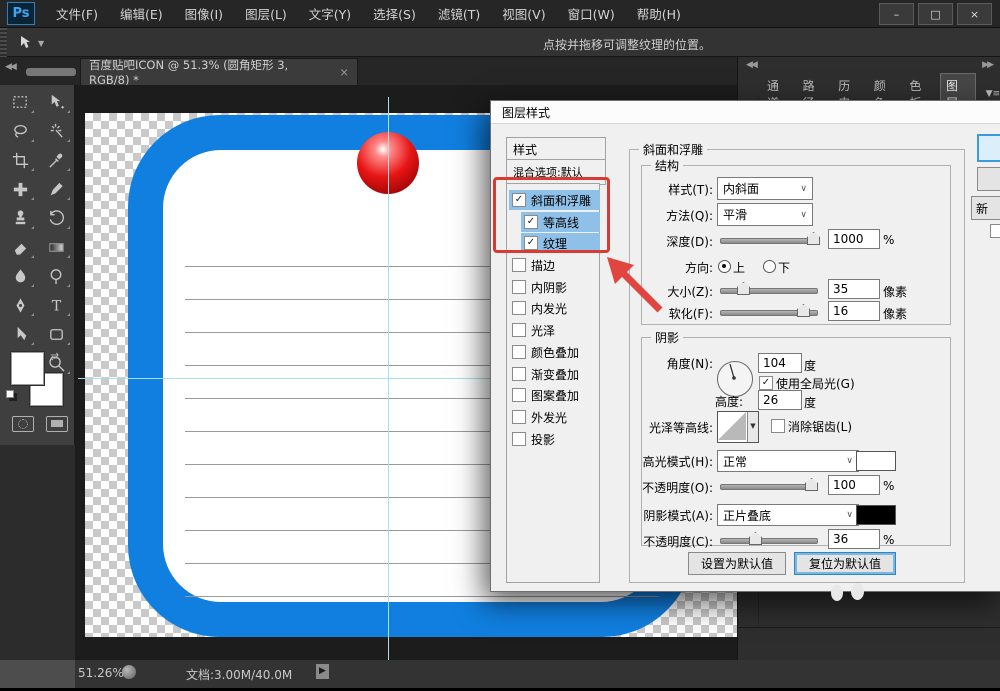 The height and width of the screenshot is (691, 1000). I want to click on new-style-button-cutoff: 新, so click(985, 208).